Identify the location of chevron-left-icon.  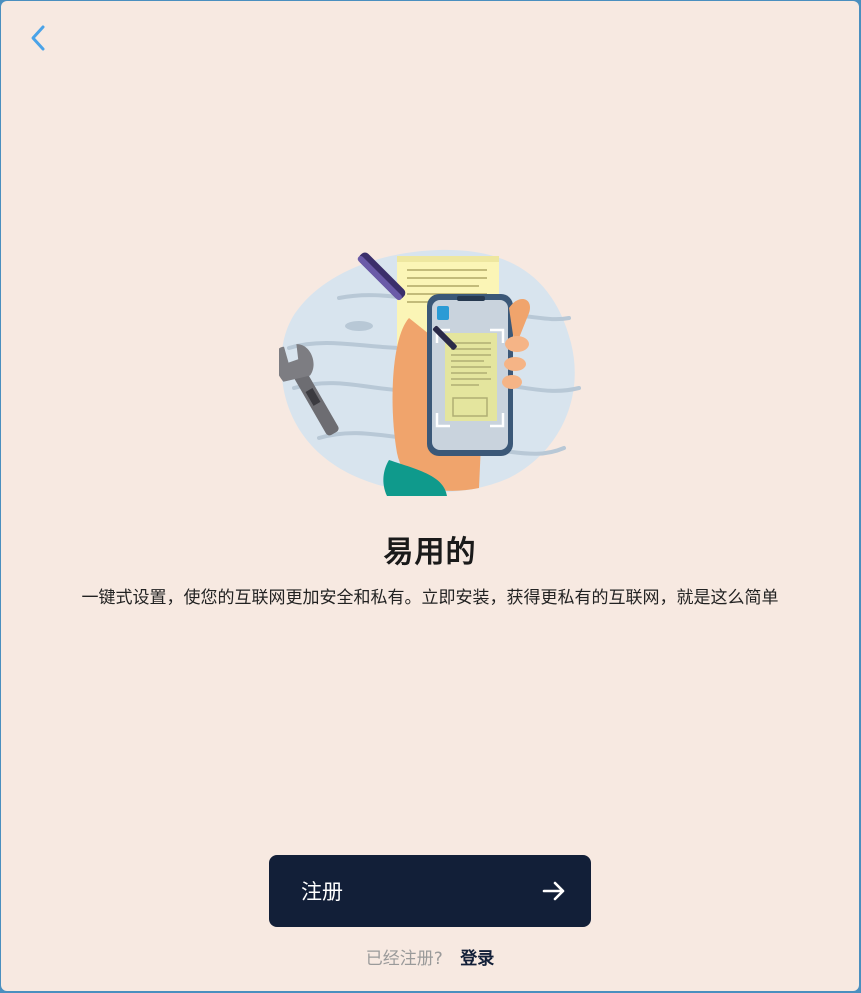
(38, 38).